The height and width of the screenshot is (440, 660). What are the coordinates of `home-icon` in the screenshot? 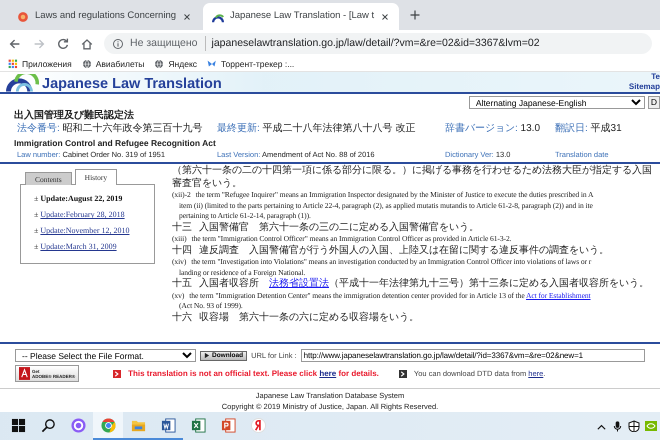 It's located at (87, 43).